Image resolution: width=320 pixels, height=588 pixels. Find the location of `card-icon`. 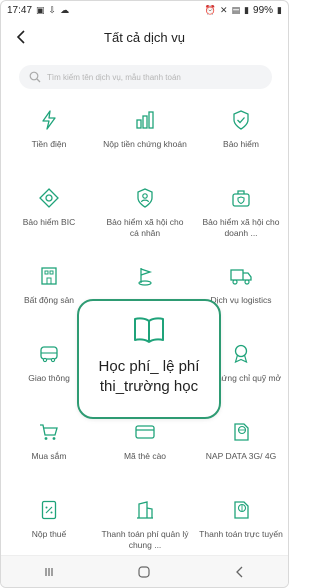

card-icon is located at coordinates (145, 432).